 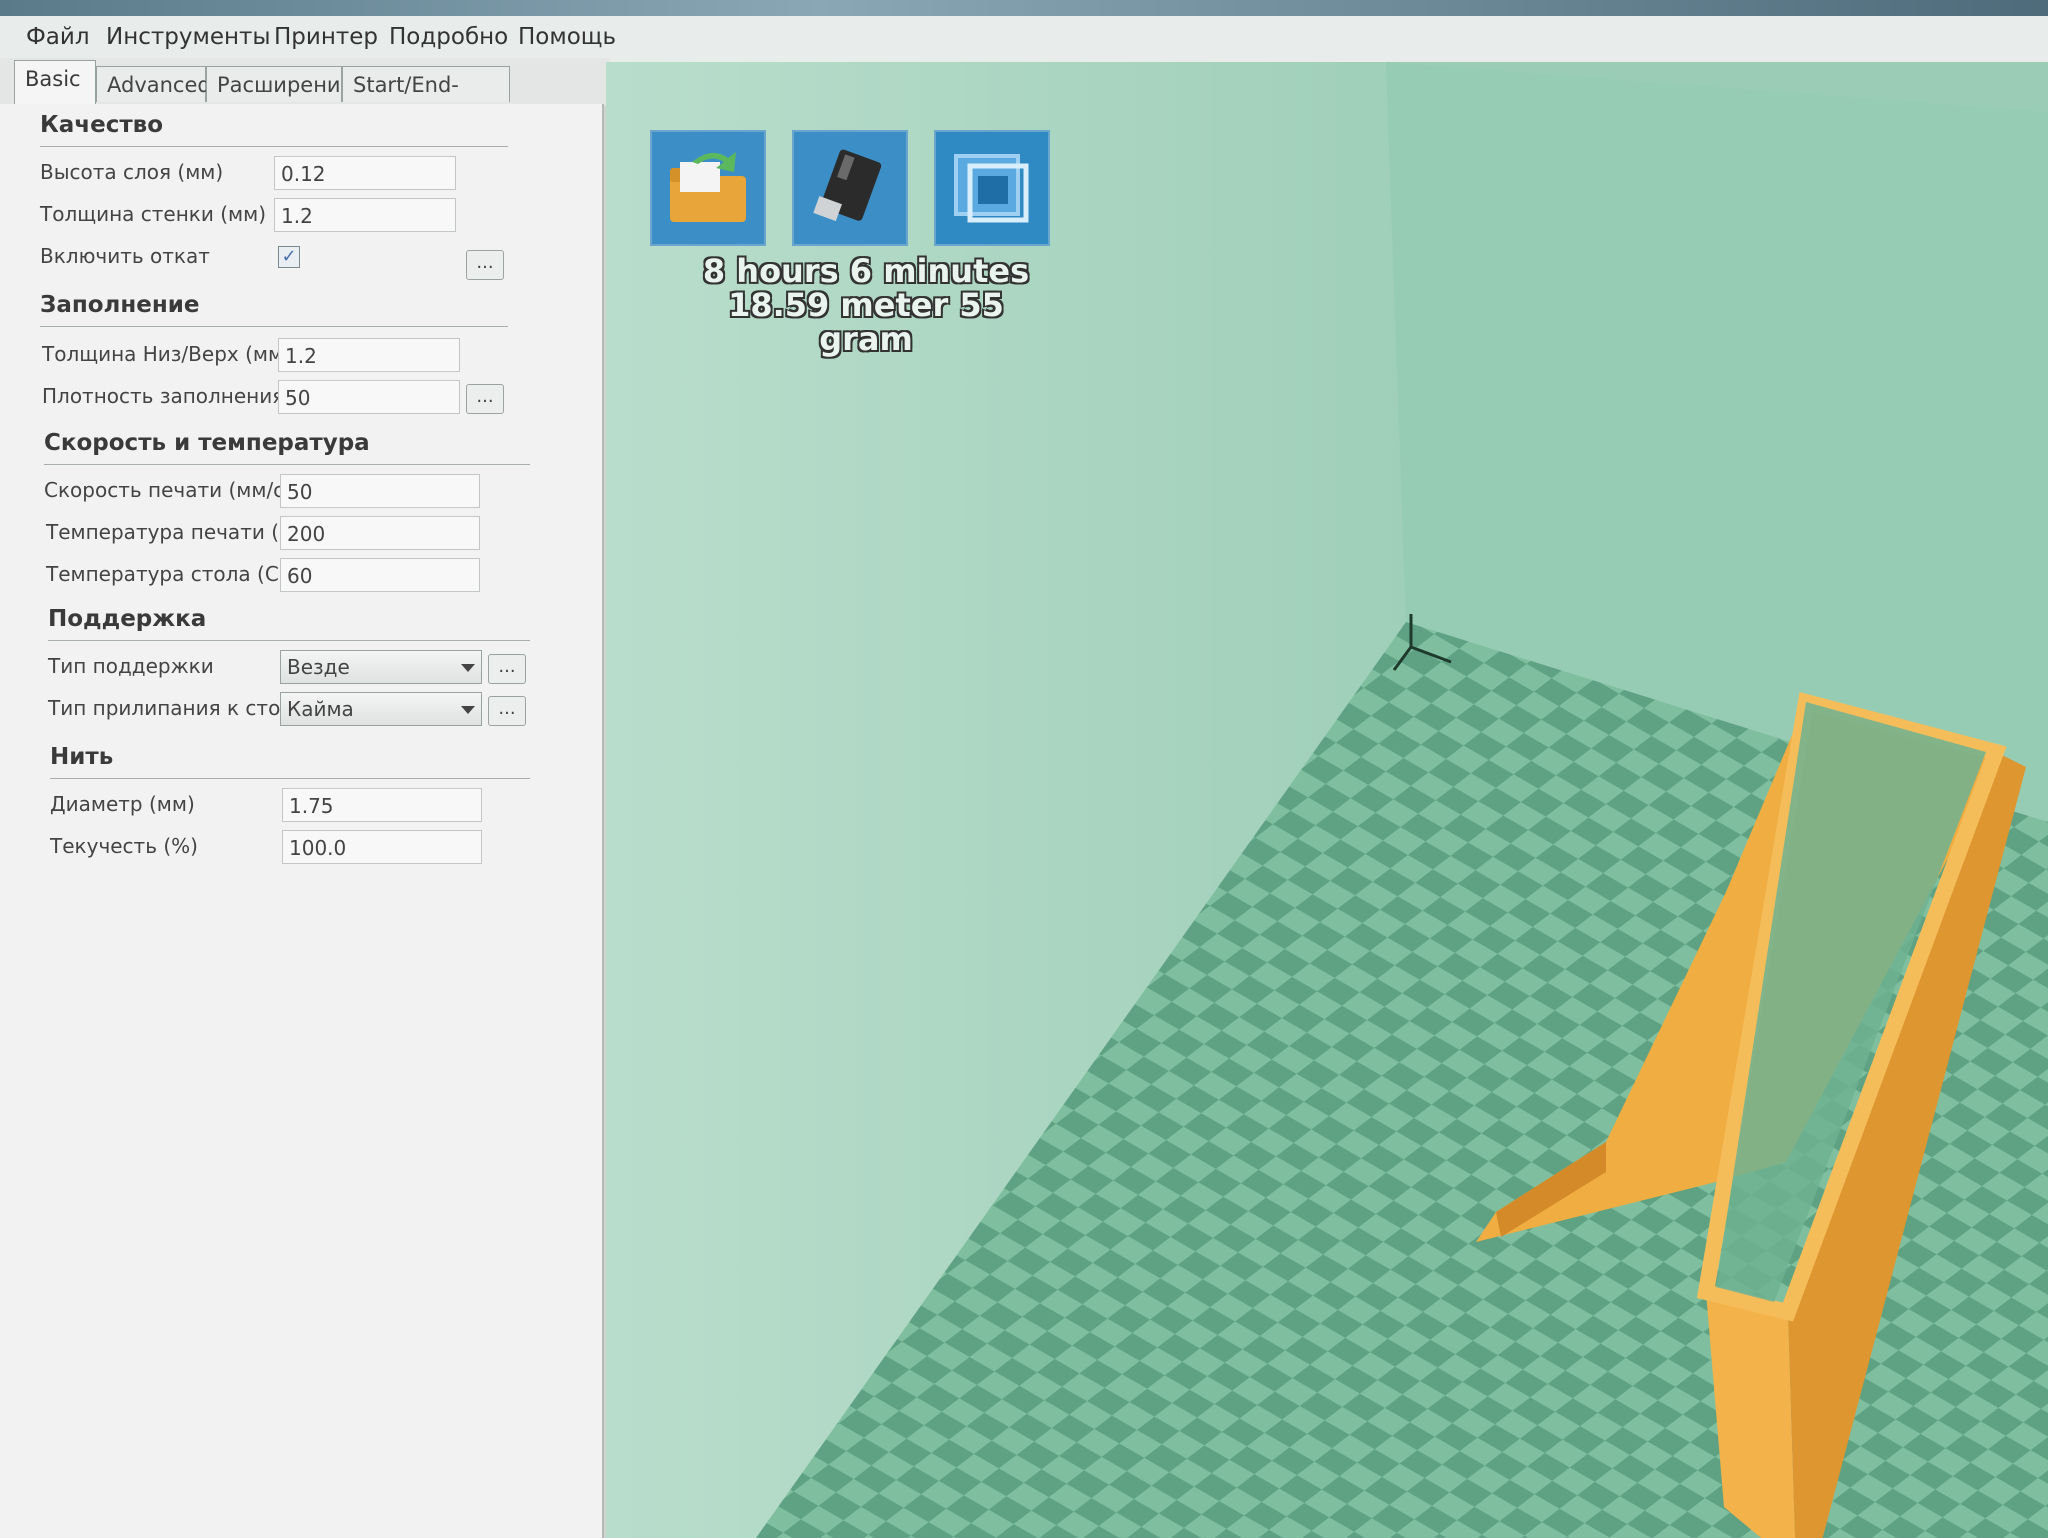 I want to click on tab-start-end-gcode: Start/End-GCode, so click(x=426, y=99).